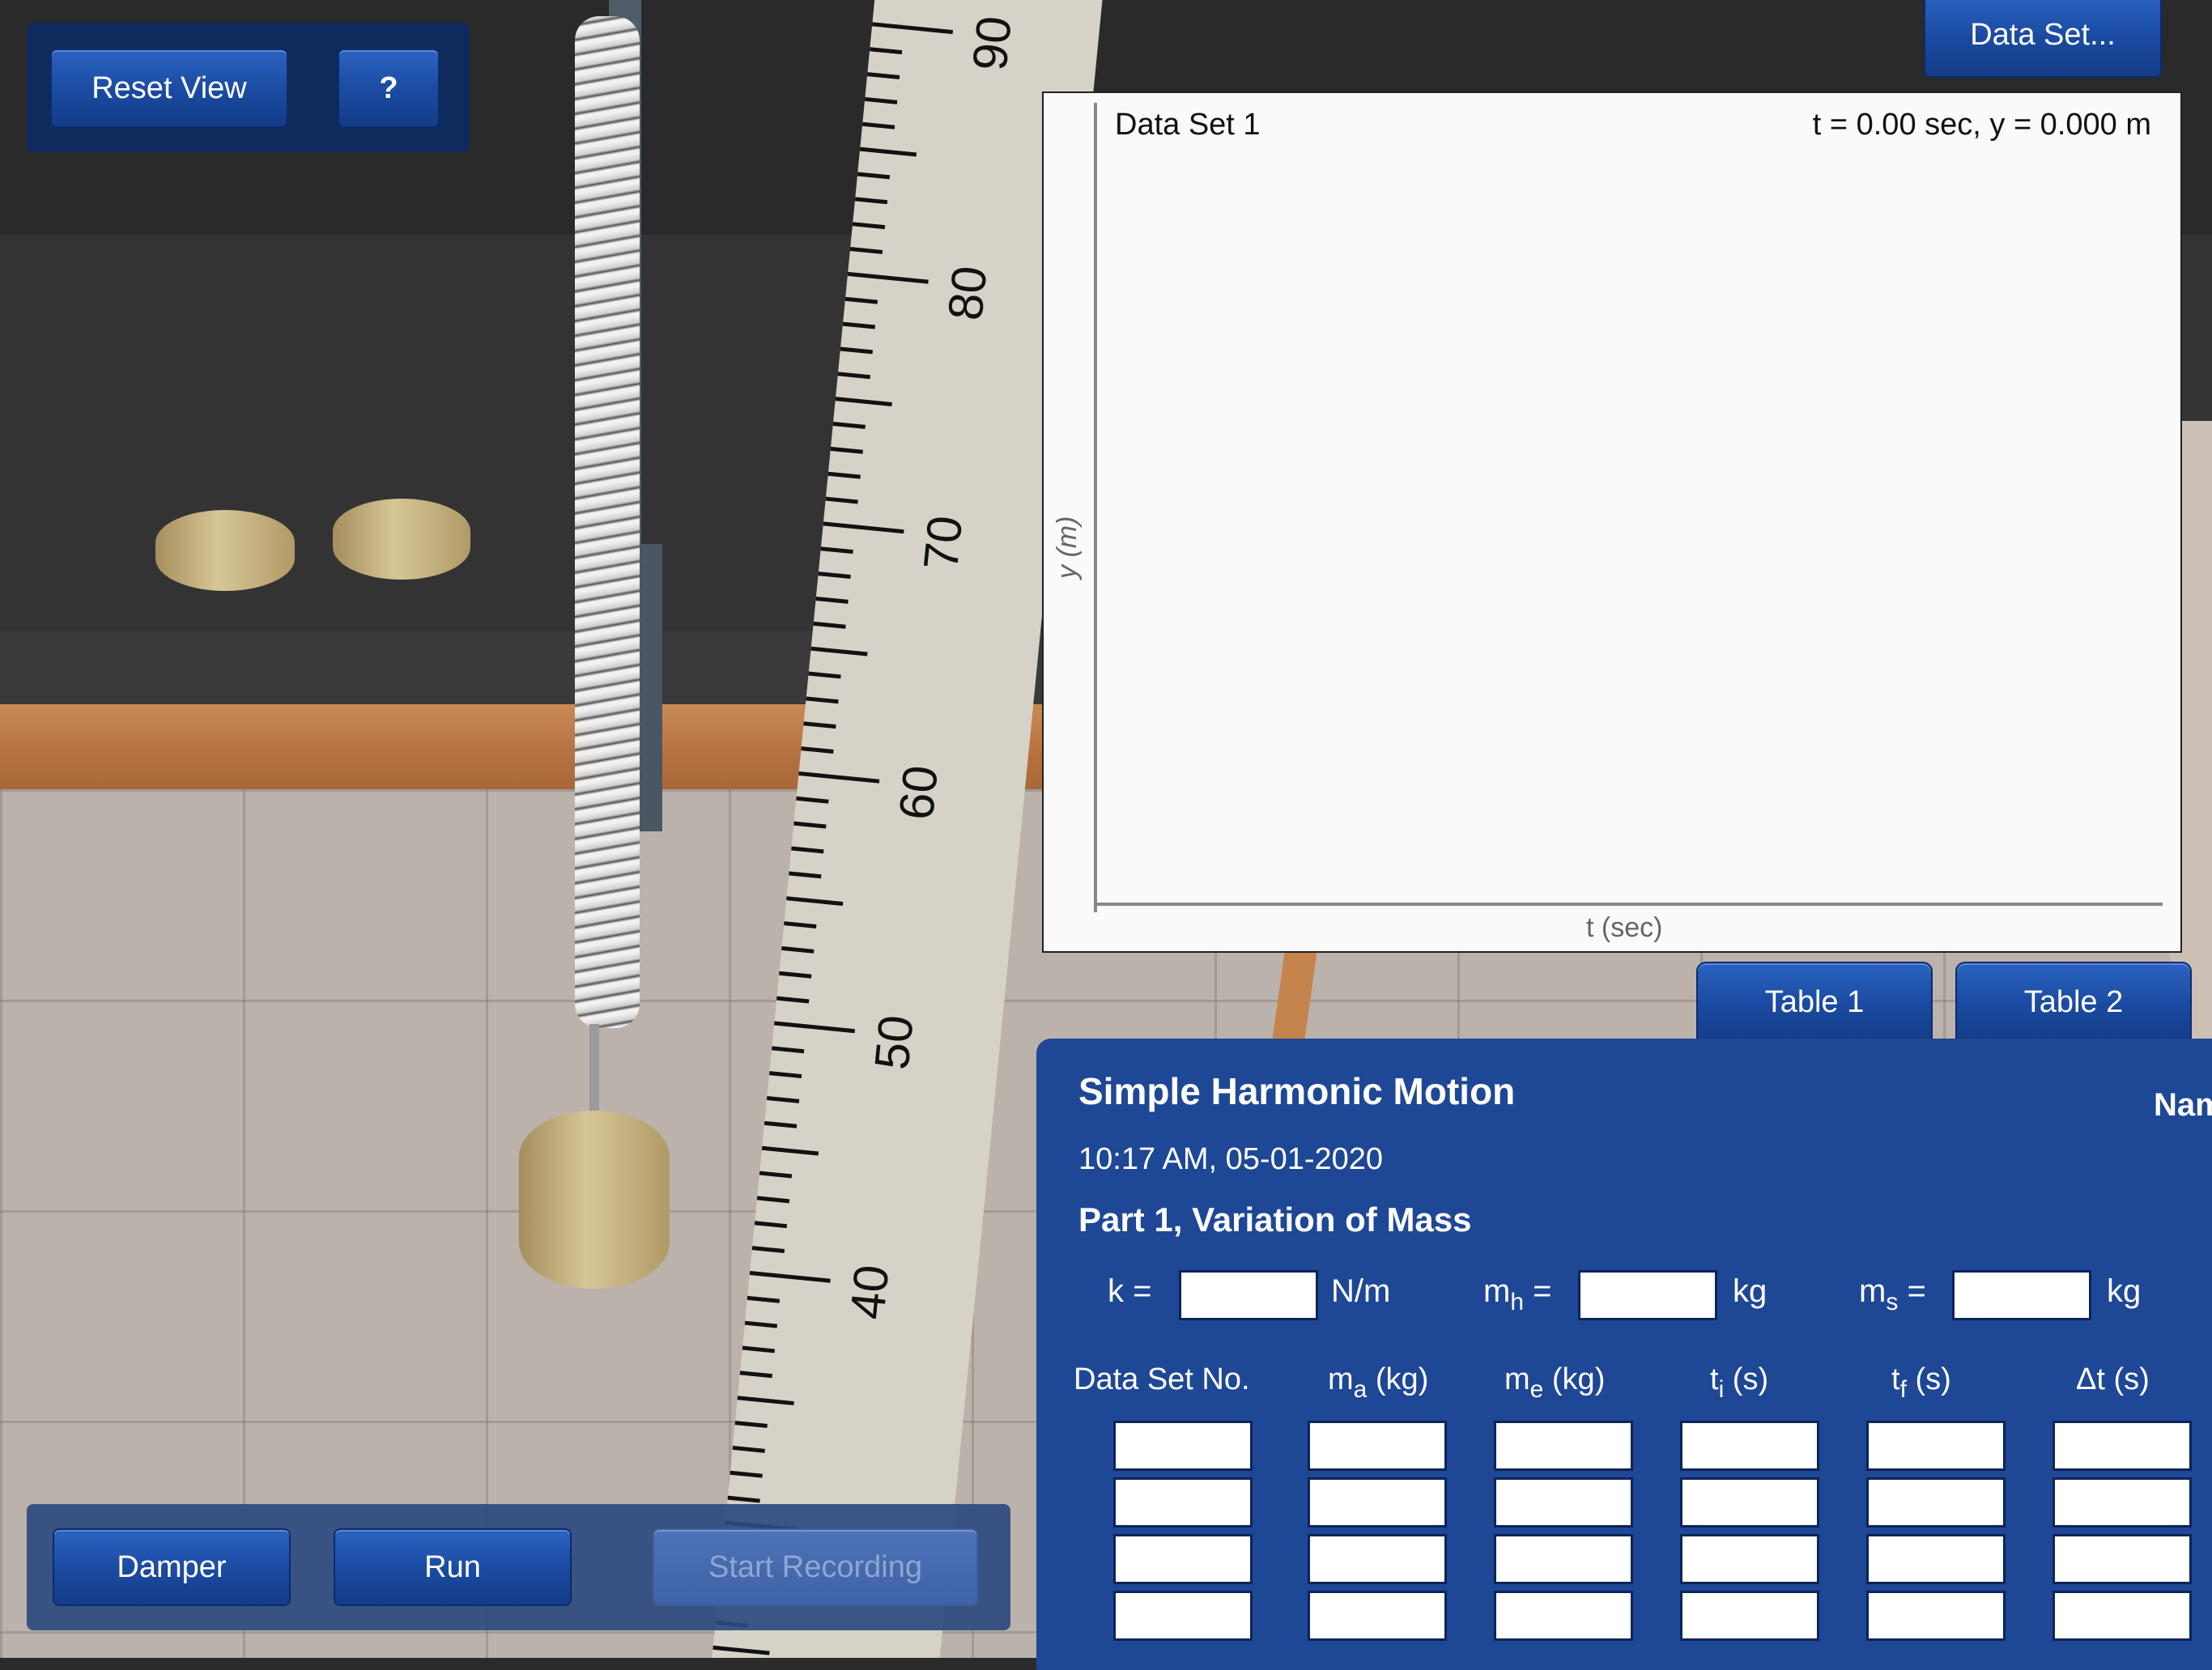  What do you see at coordinates (607, 522) in the screenshot?
I see `spring` at bounding box center [607, 522].